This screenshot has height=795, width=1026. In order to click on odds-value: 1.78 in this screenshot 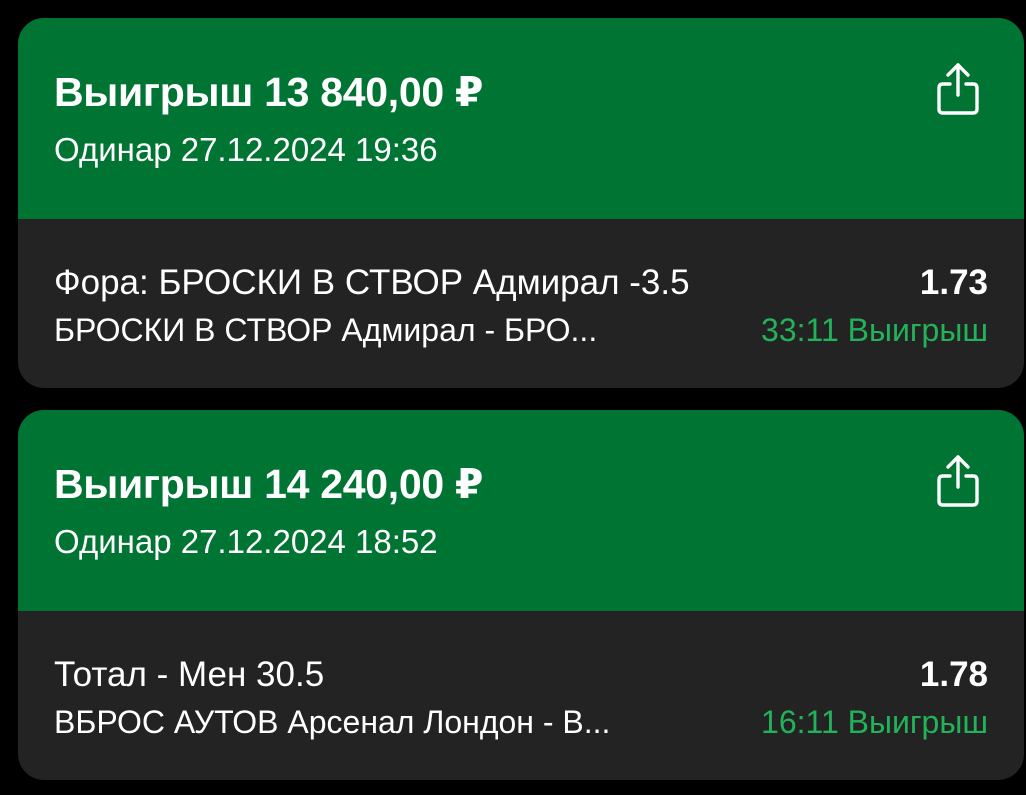, I will do `click(953, 674)`.